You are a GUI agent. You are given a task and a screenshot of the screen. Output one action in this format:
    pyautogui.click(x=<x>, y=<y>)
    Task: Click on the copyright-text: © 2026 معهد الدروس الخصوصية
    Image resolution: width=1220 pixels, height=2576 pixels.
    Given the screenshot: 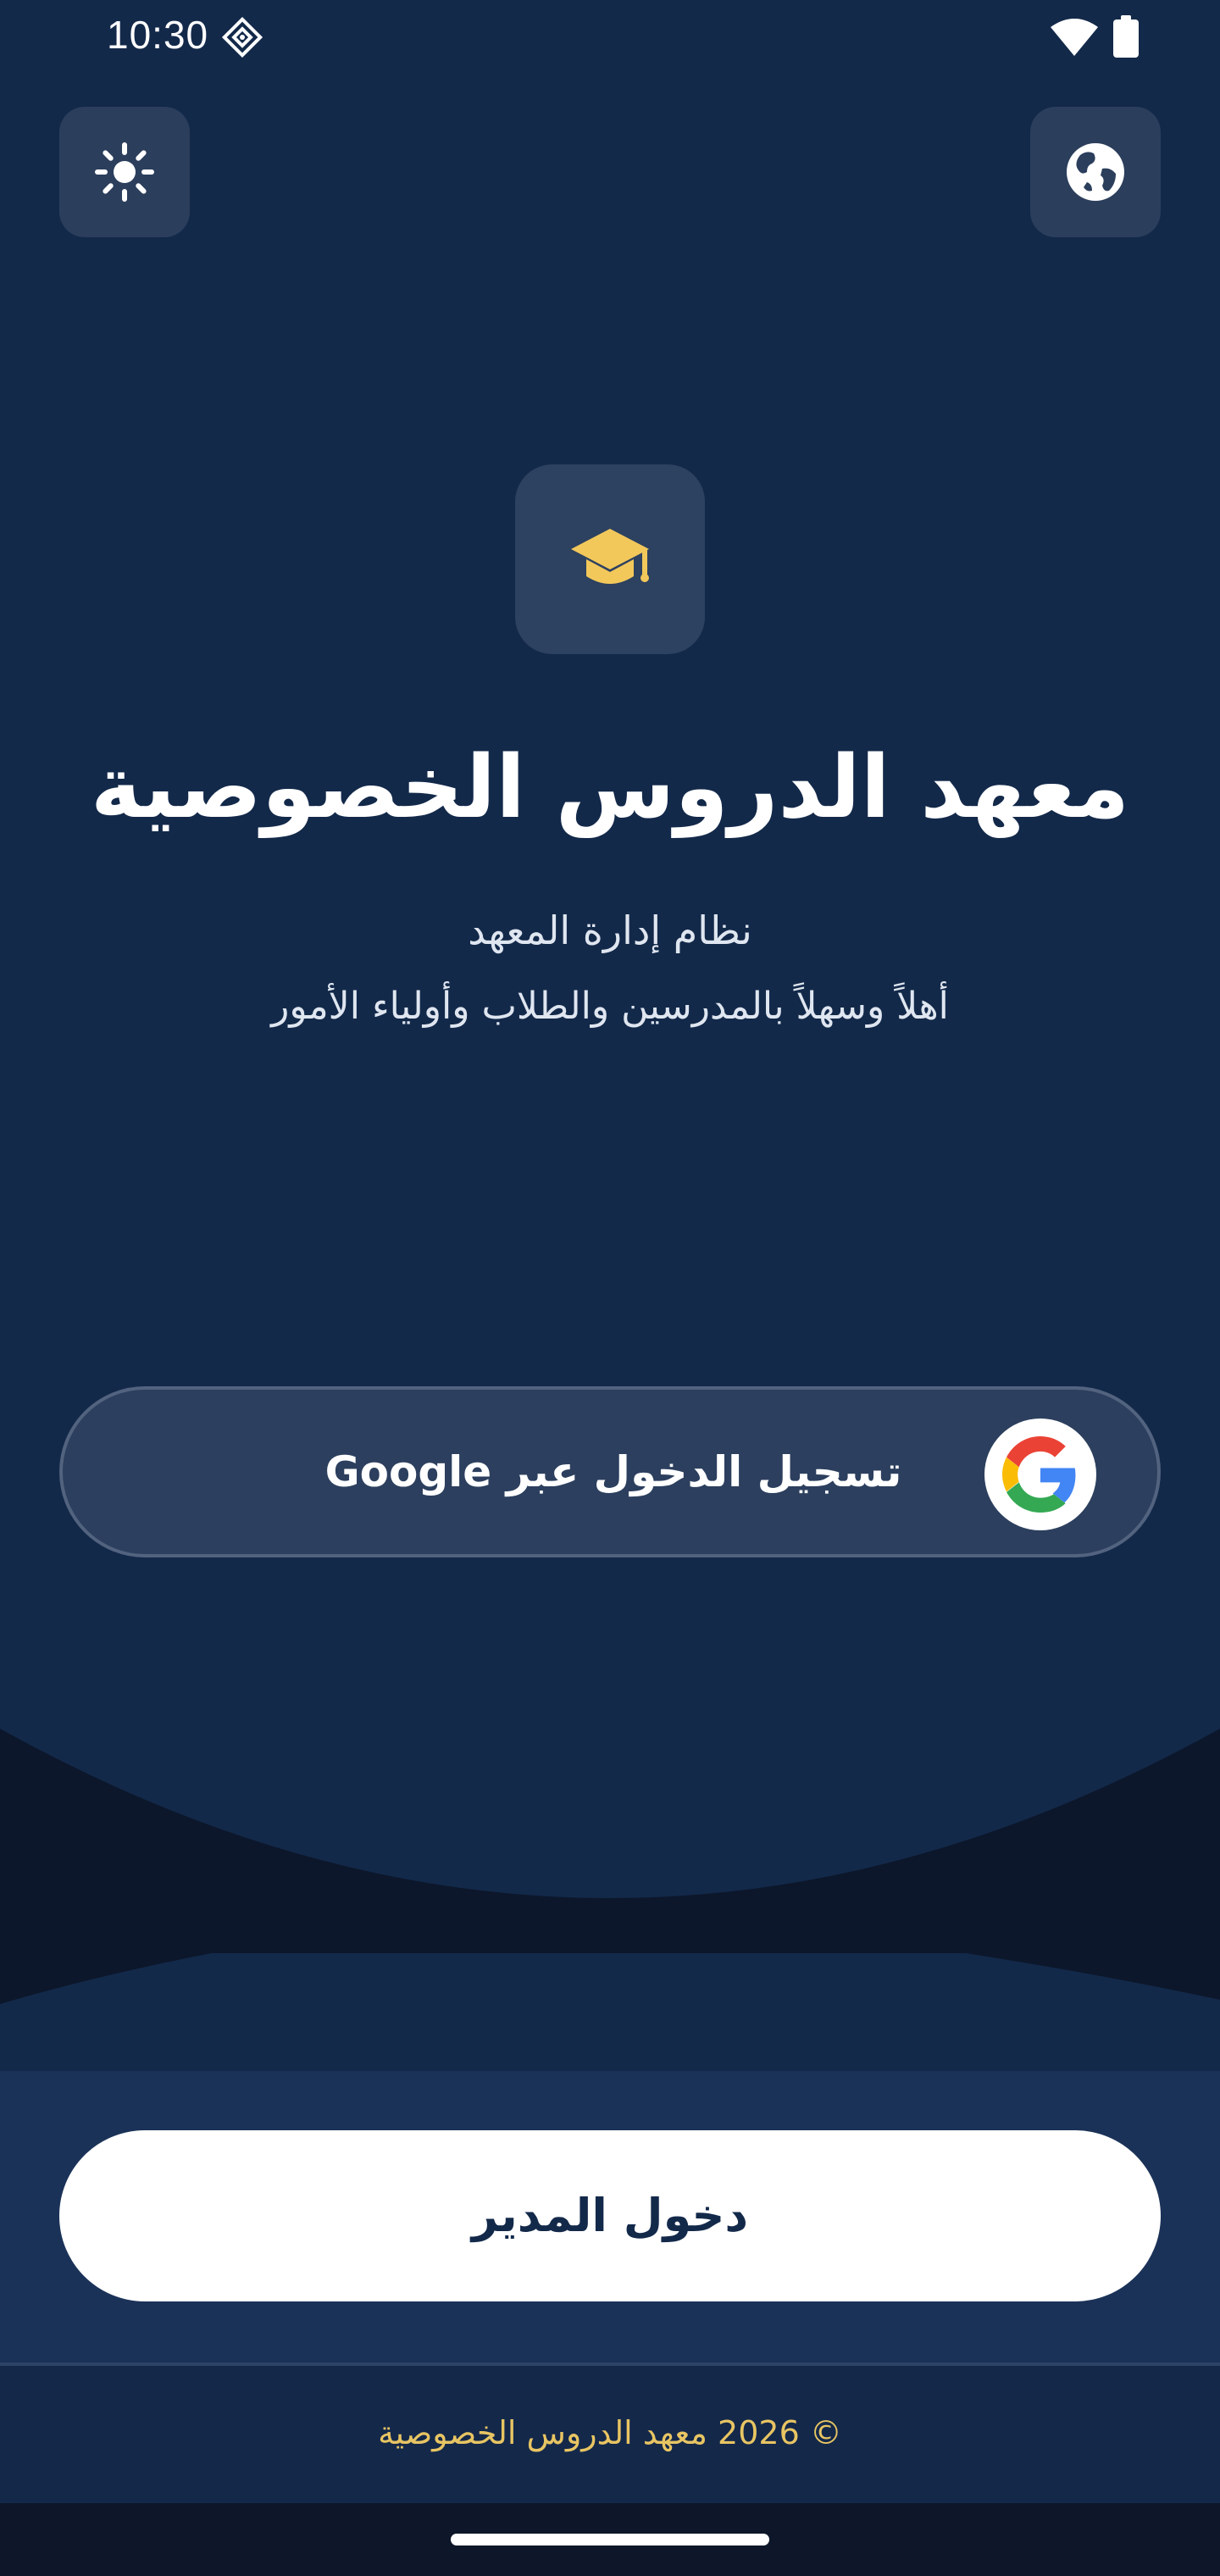 What is the action you would take?
    pyautogui.click(x=610, y=2432)
    